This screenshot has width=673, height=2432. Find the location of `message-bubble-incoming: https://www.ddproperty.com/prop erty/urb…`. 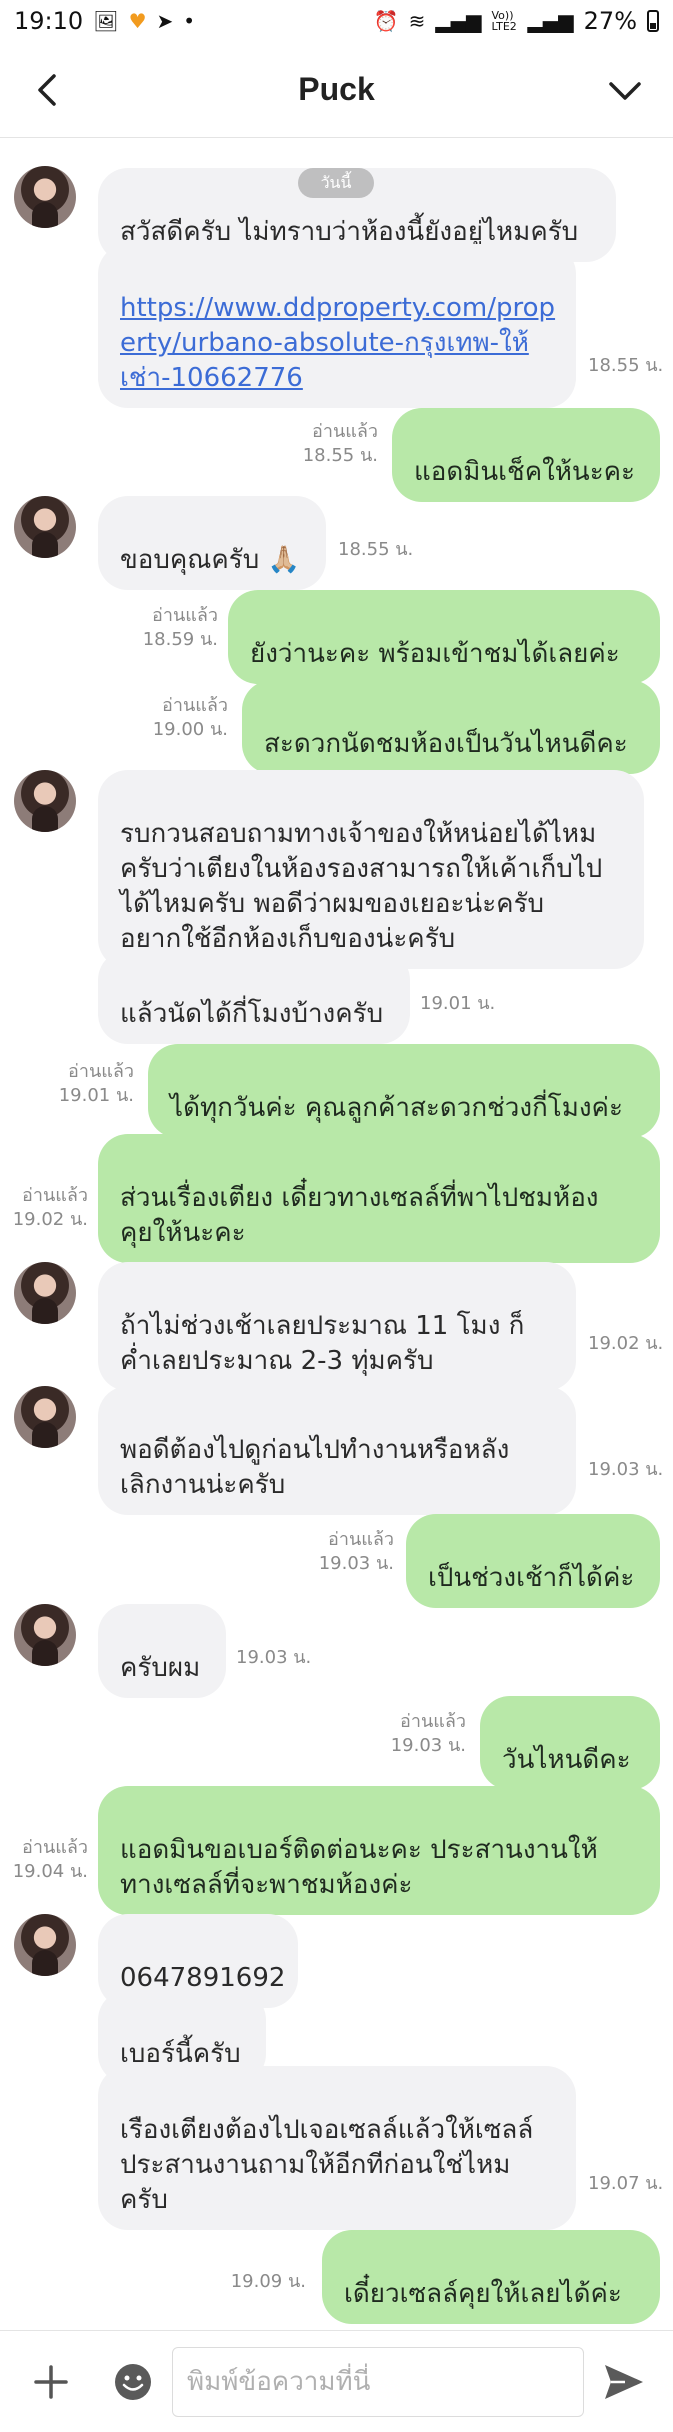

message-bubble-incoming: https://www.ddproperty.com/prop erty/urb… is located at coordinates (337, 326).